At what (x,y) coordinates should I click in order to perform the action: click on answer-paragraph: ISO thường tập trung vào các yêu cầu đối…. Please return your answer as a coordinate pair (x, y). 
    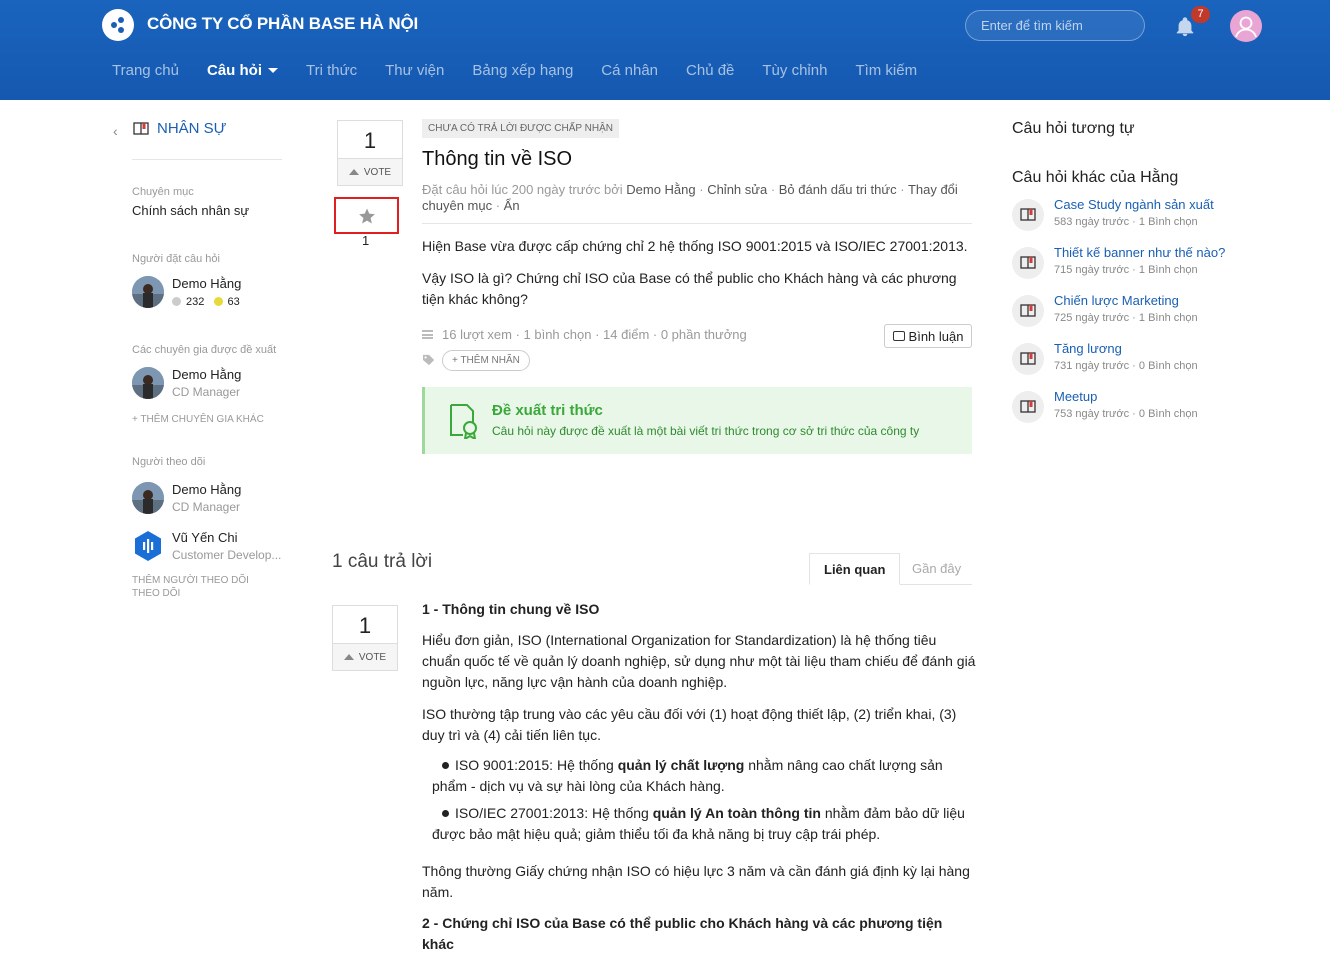
    Looking at the image, I should click on (689, 724).